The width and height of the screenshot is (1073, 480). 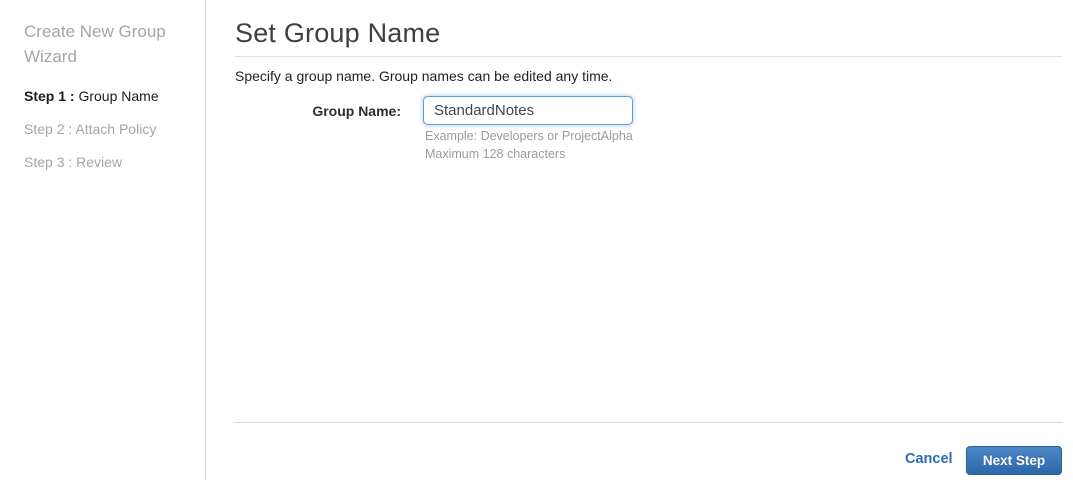 I want to click on cancel-link: Cancel, so click(x=929, y=459).